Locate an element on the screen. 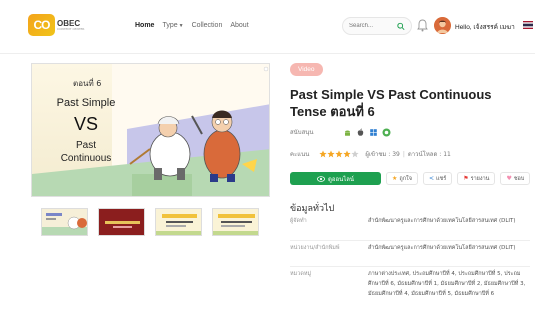 Image resolution: width=535 pixels, height=329 pixels. nav-type-label: Type is located at coordinates (170, 25).